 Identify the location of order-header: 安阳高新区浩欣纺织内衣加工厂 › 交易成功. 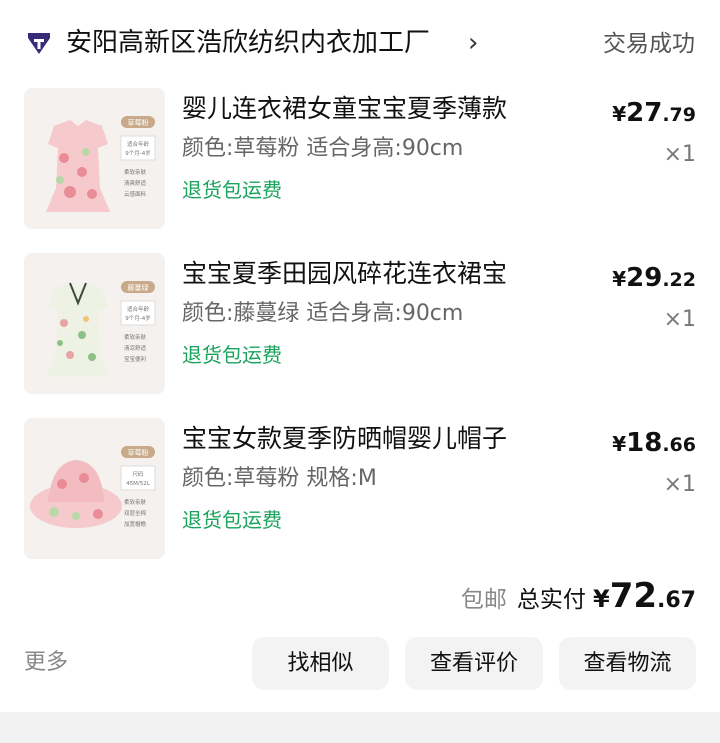
(360, 44).